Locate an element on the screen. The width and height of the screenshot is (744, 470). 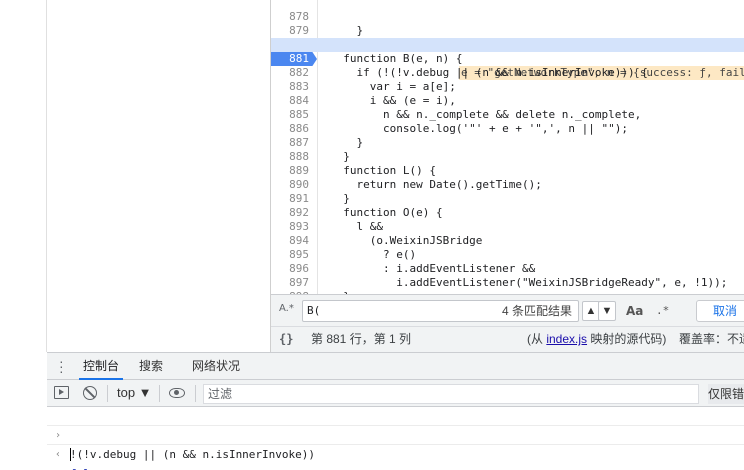
code-line: 887 } is located at coordinates (507, 142).